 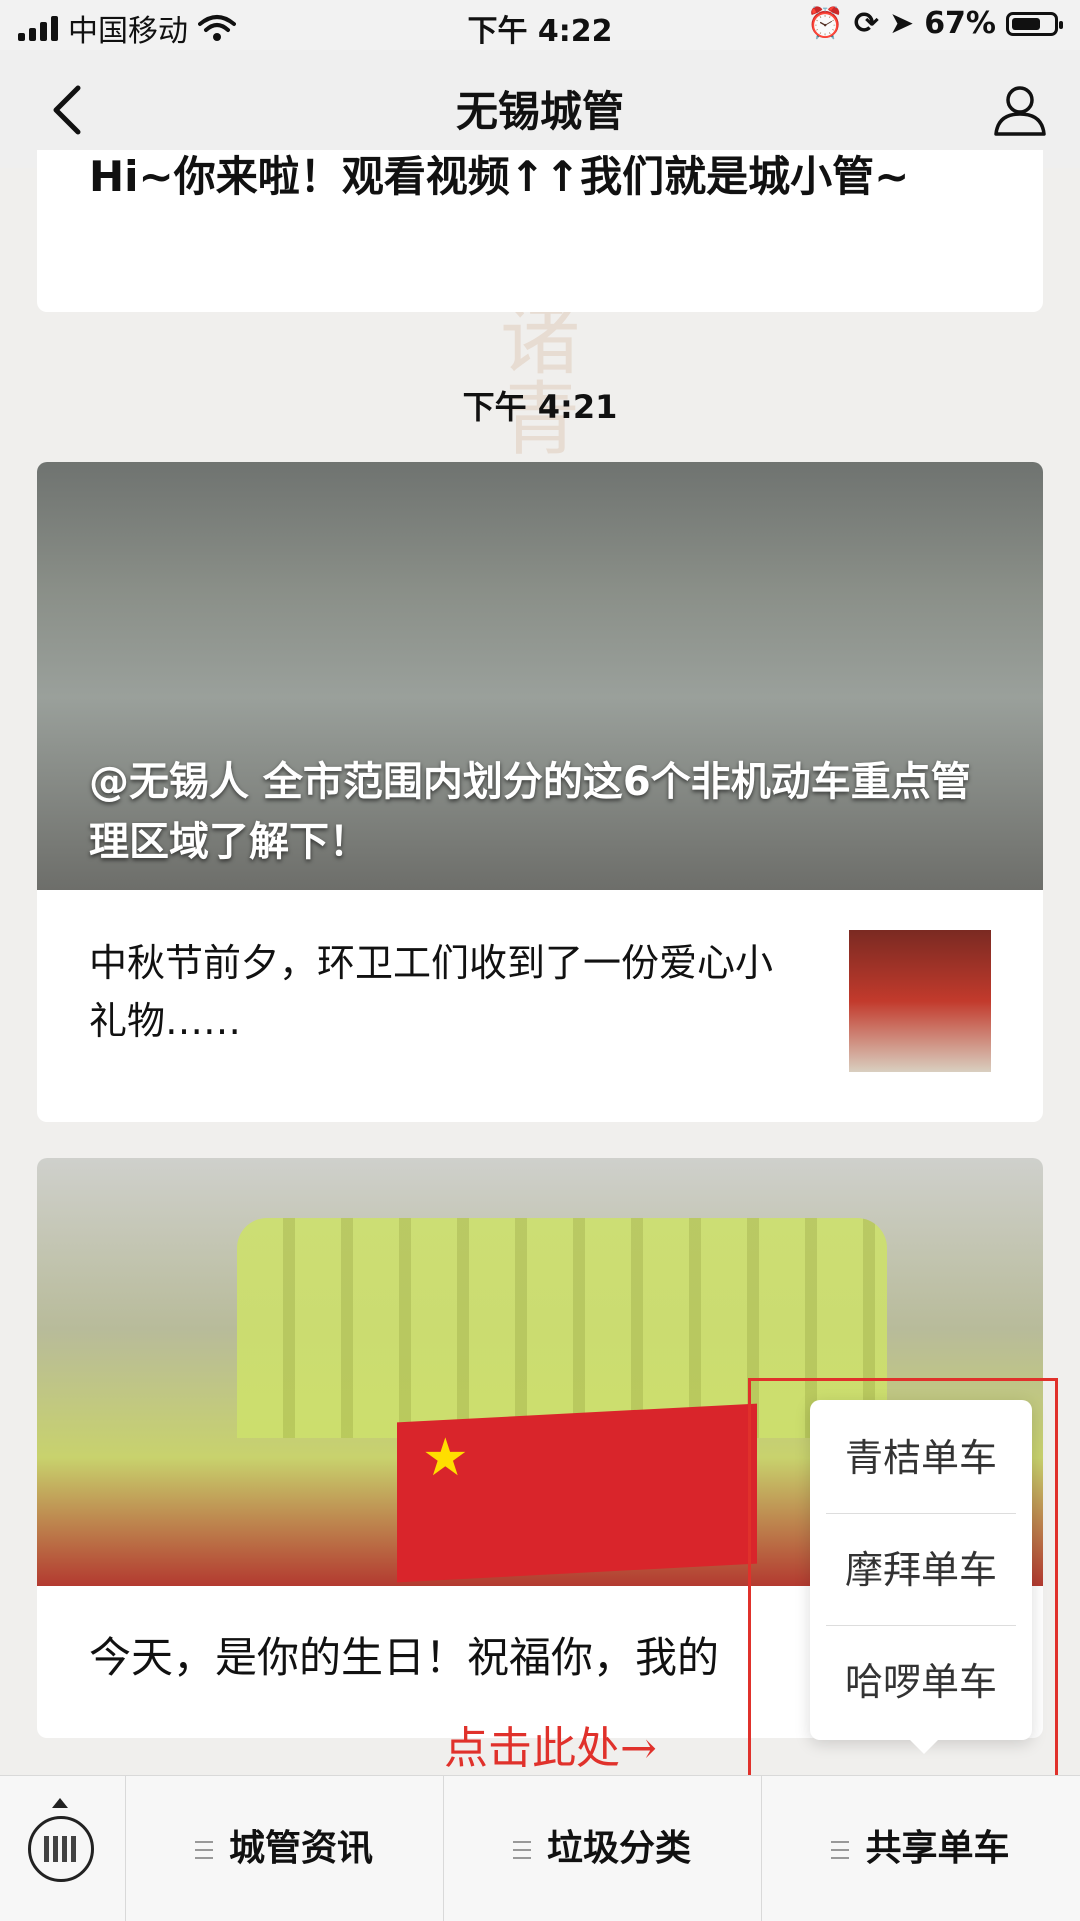 I want to click on battery-icon, so click(x=1034, y=23).